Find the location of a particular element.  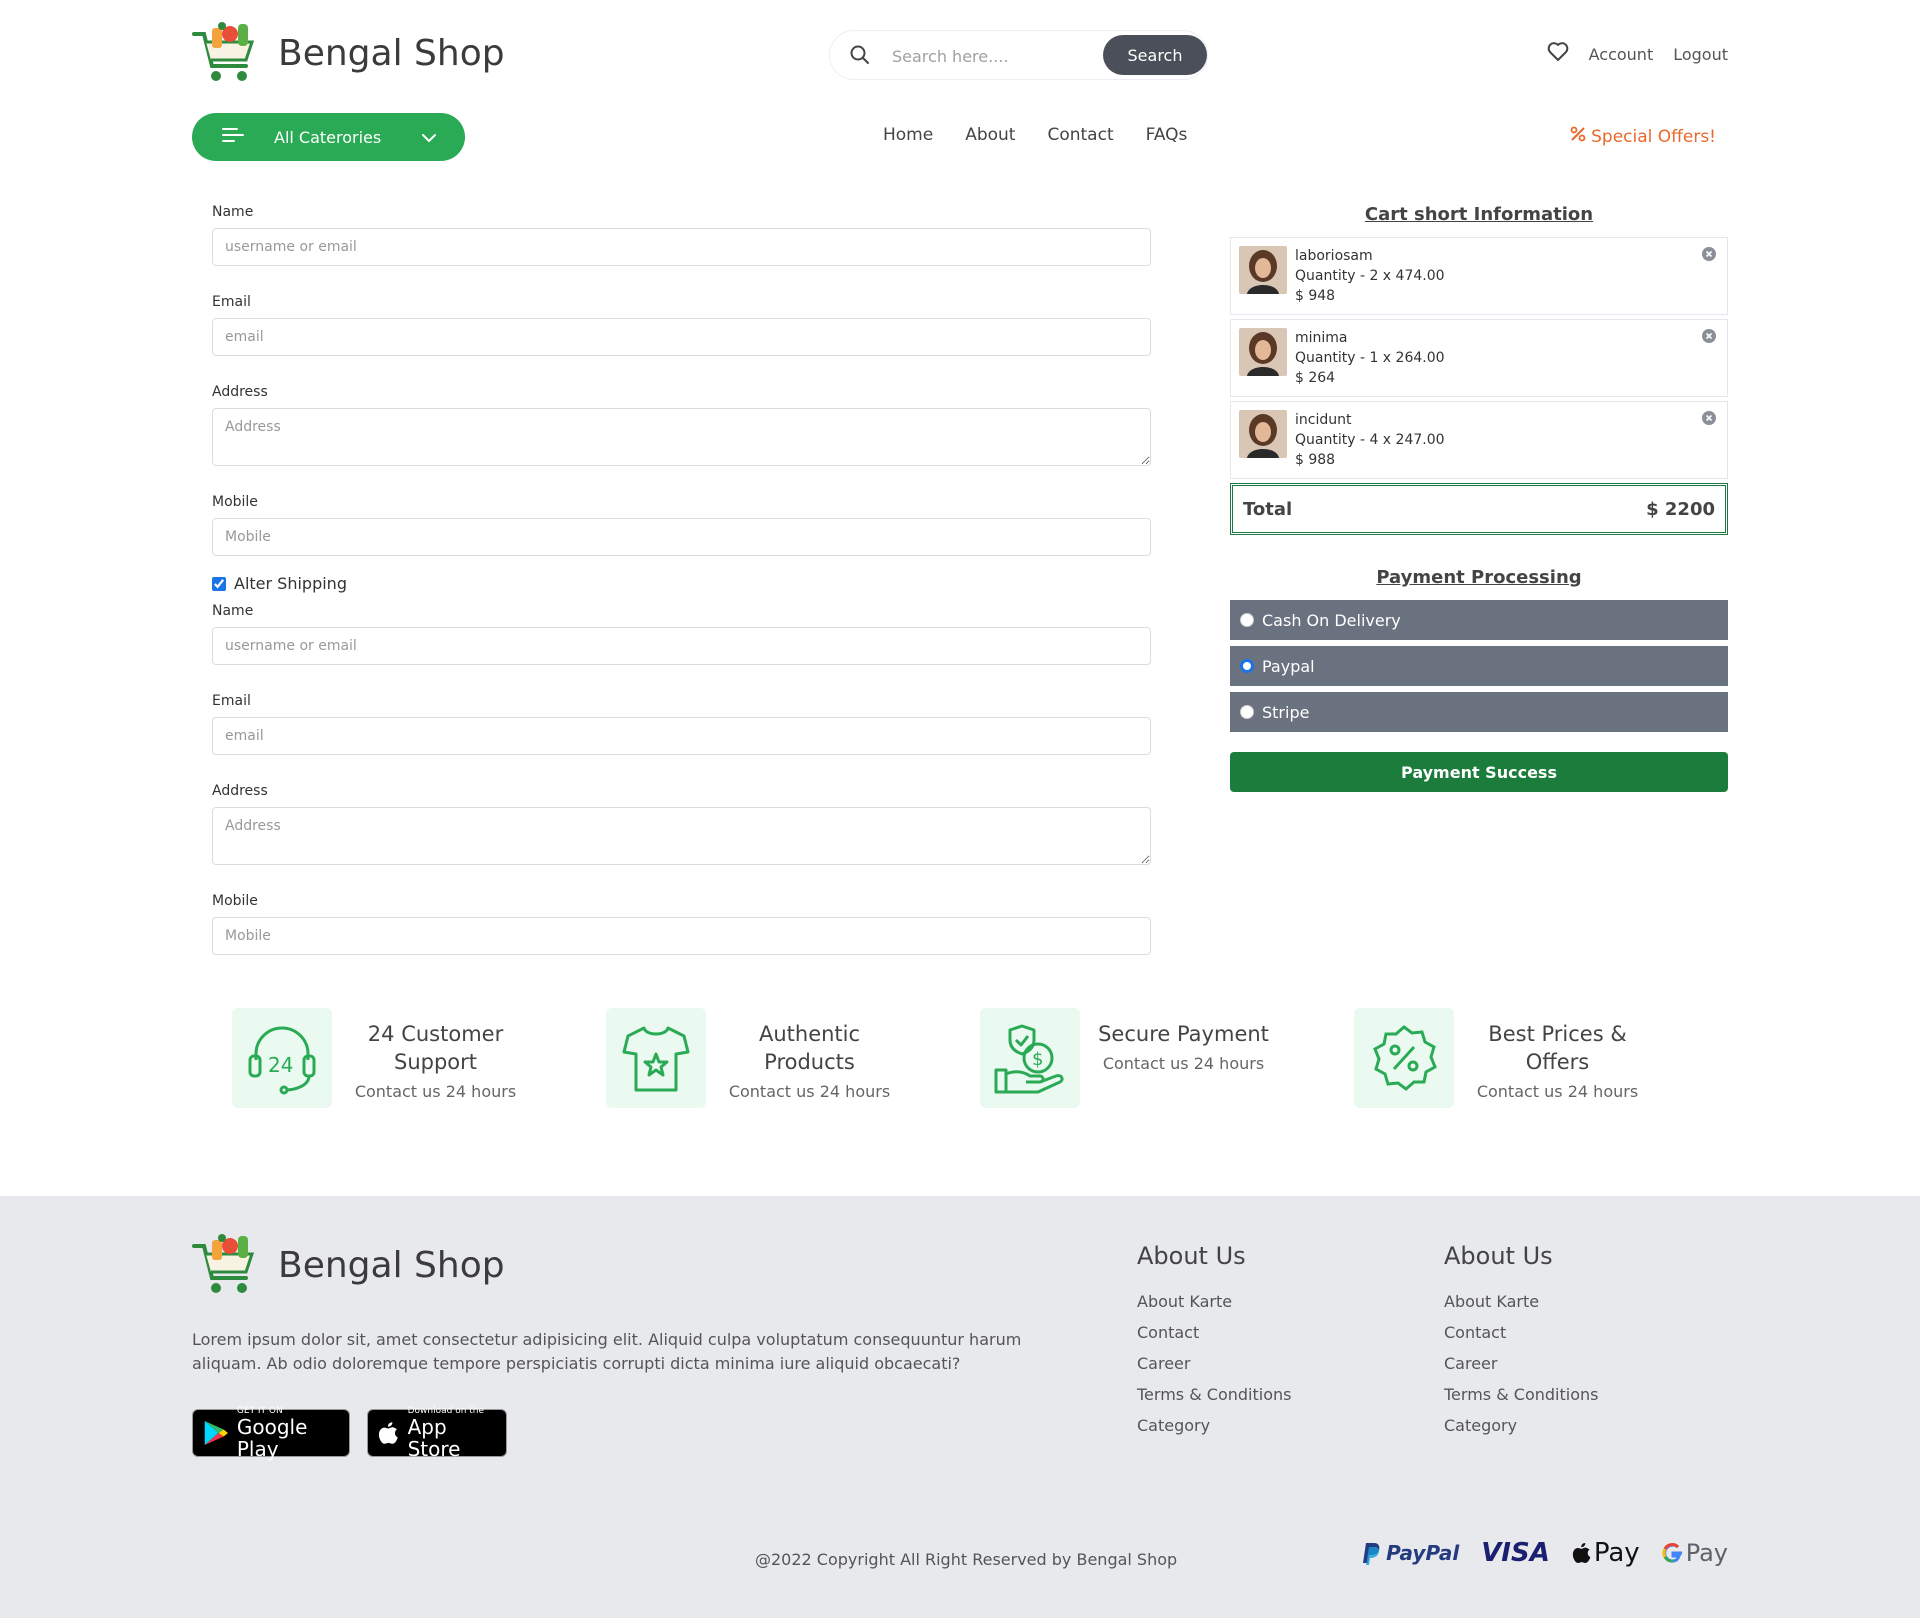

billing-address-input is located at coordinates (681, 437).